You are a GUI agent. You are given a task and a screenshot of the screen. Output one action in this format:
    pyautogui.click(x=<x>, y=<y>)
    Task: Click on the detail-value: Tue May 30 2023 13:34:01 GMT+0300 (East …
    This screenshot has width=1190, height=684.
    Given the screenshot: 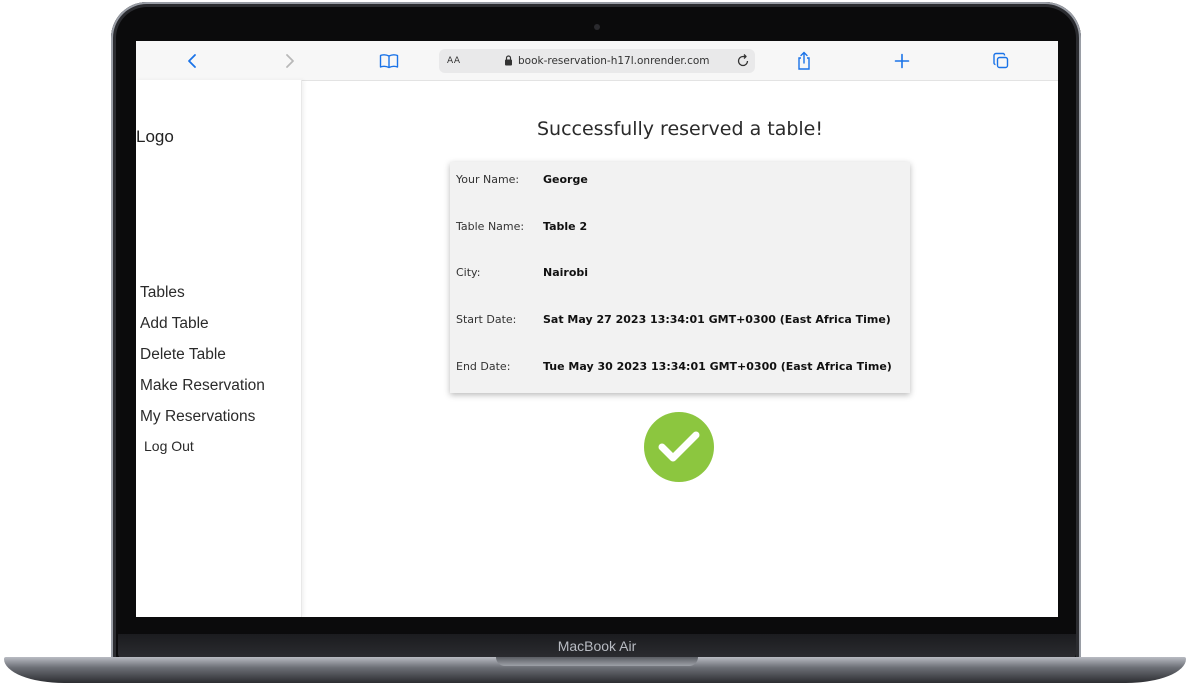 What is the action you would take?
    pyautogui.click(x=717, y=366)
    